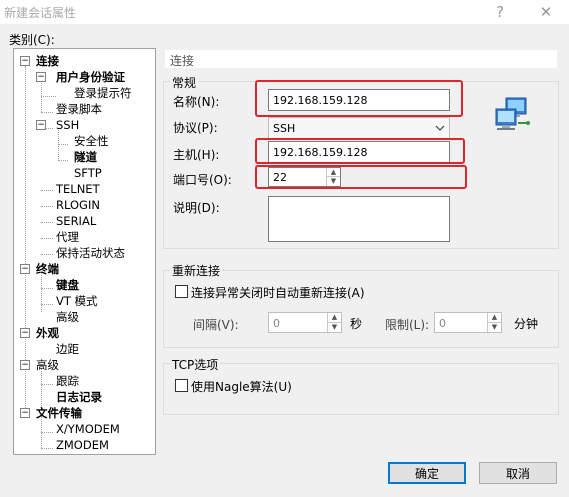  Describe the element at coordinates (47, 365) in the screenshot. I see `tree-item-advanced: 高级` at that location.